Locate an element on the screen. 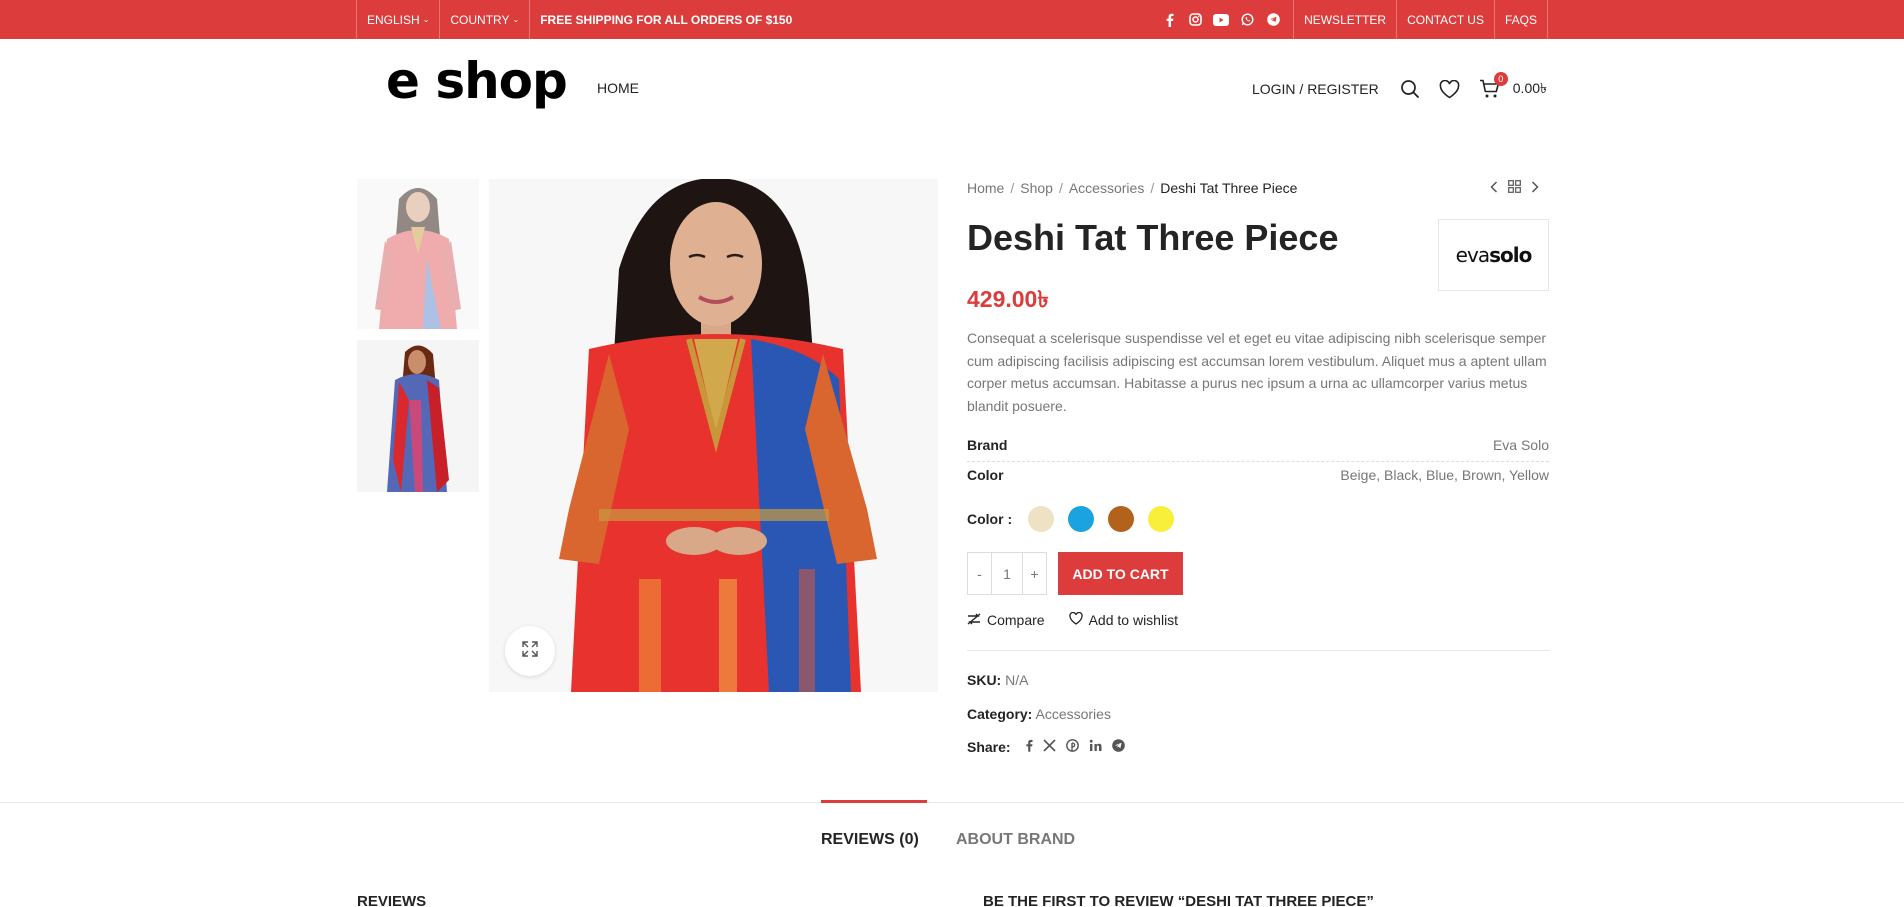 The image size is (1904, 907). country-selector: COUNTRY ⌄ is located at coordinates (484, 19).